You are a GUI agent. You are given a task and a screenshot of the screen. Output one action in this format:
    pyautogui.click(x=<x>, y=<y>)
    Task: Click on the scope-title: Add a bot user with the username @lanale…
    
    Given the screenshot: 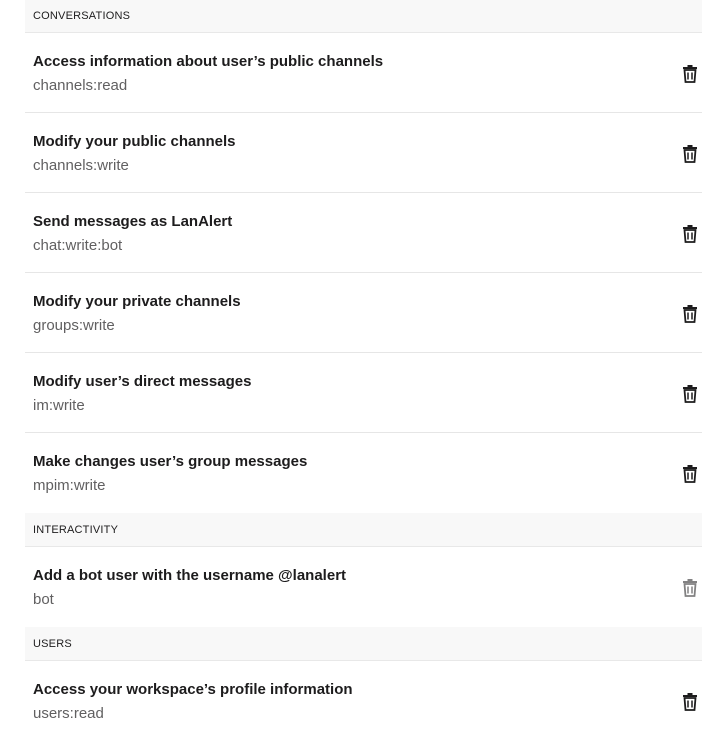 What is the action you would take?
    pyautogui.click(x=190, y=575)
    